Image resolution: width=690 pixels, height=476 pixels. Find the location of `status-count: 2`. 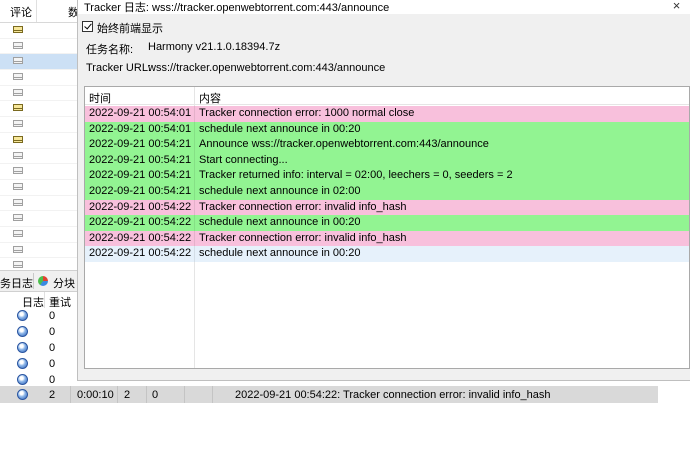

status-count: 2 is located at coordinates (52, 395).